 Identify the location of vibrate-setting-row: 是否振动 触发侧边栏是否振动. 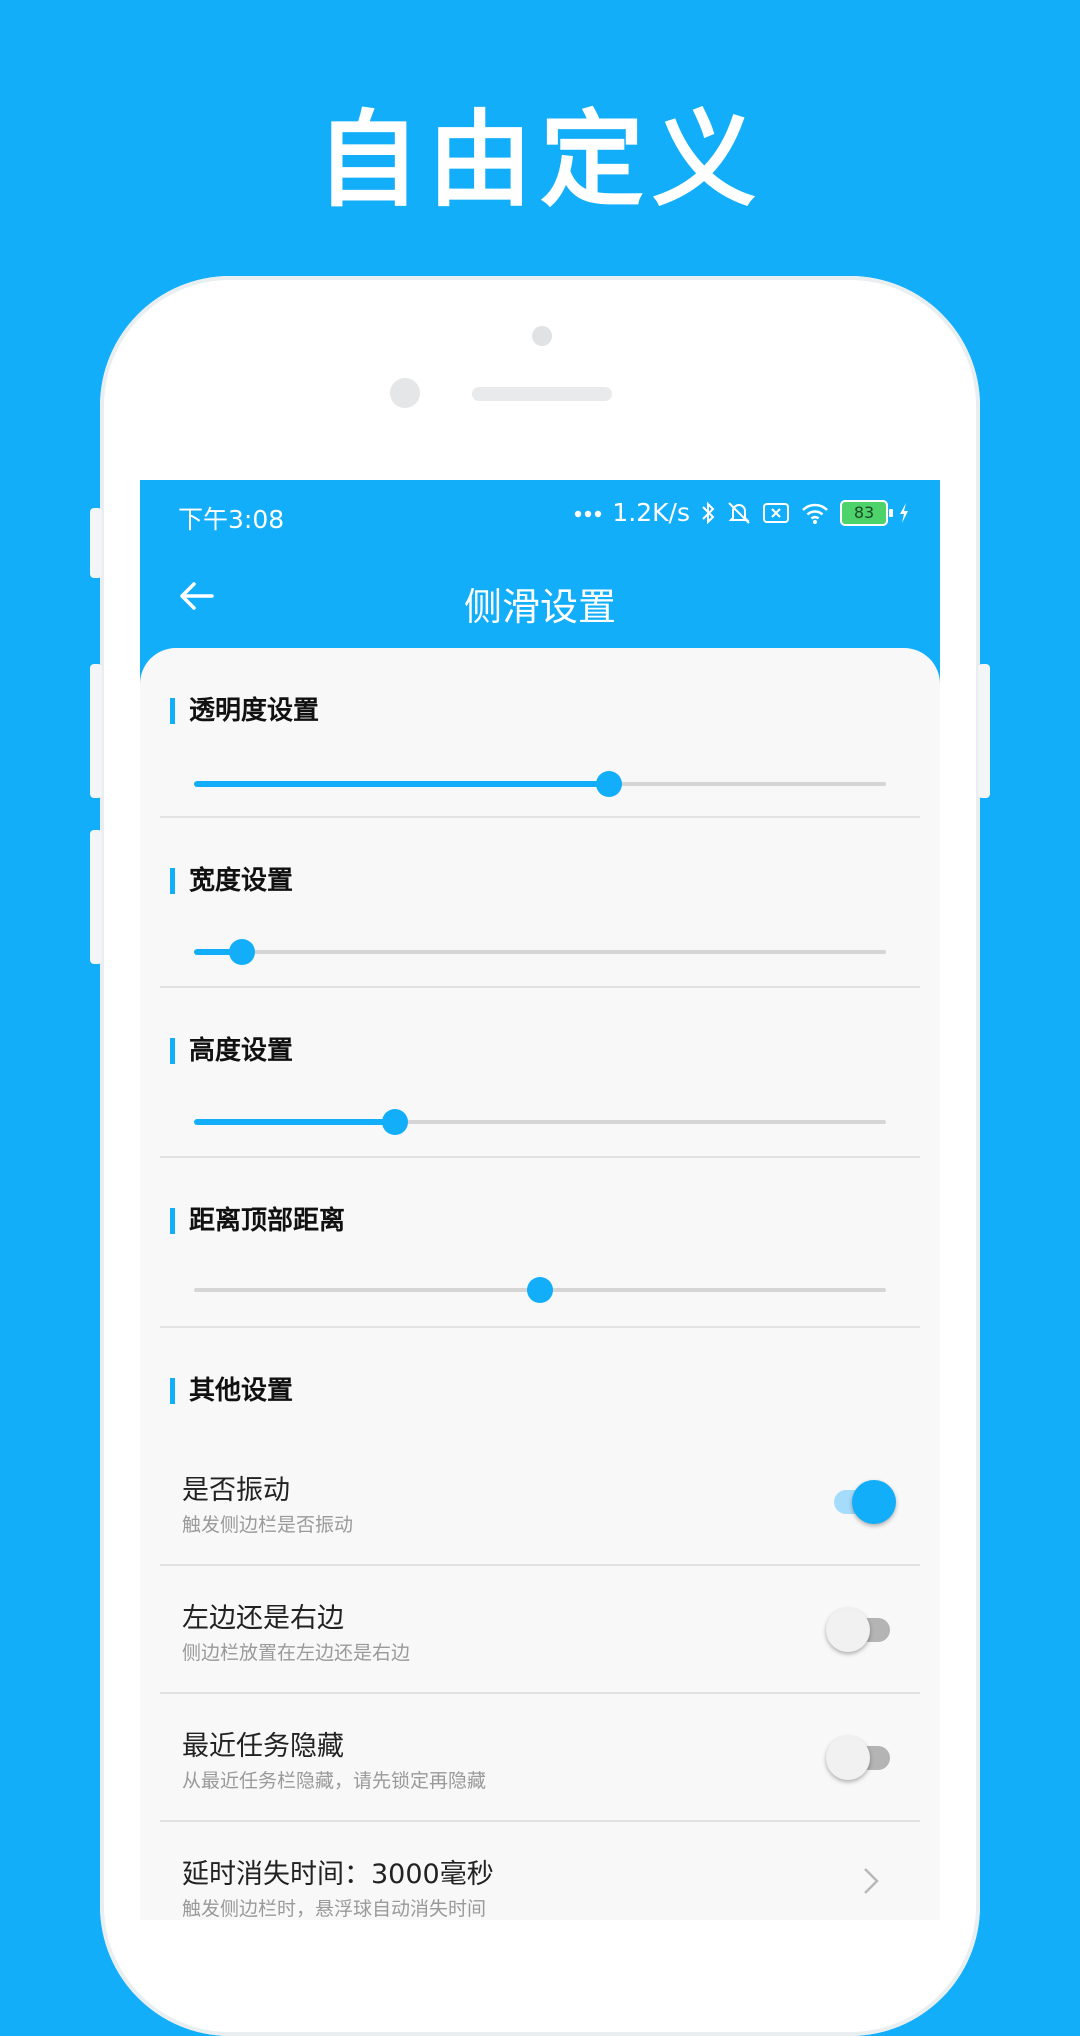
(540, 1502).